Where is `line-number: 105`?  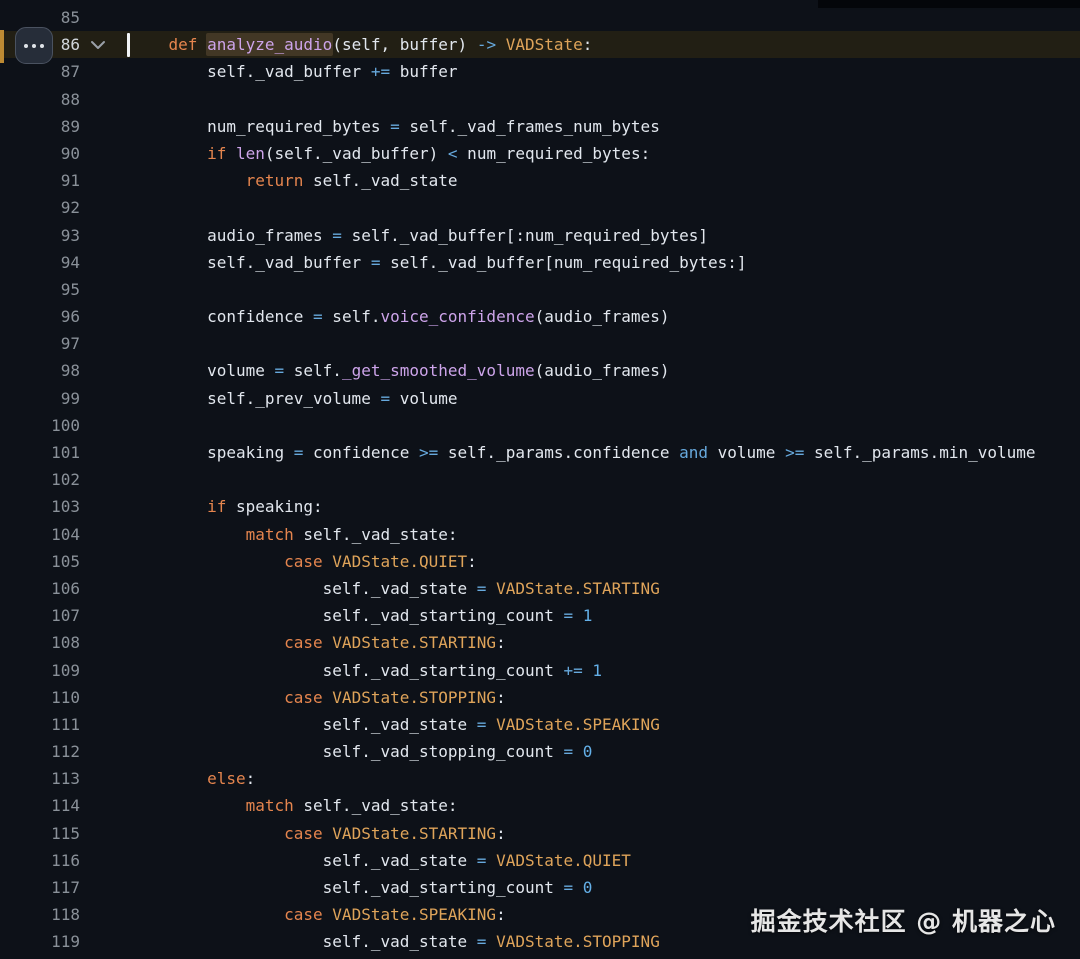
line-number: 105 is located at coordinates (40, 561).